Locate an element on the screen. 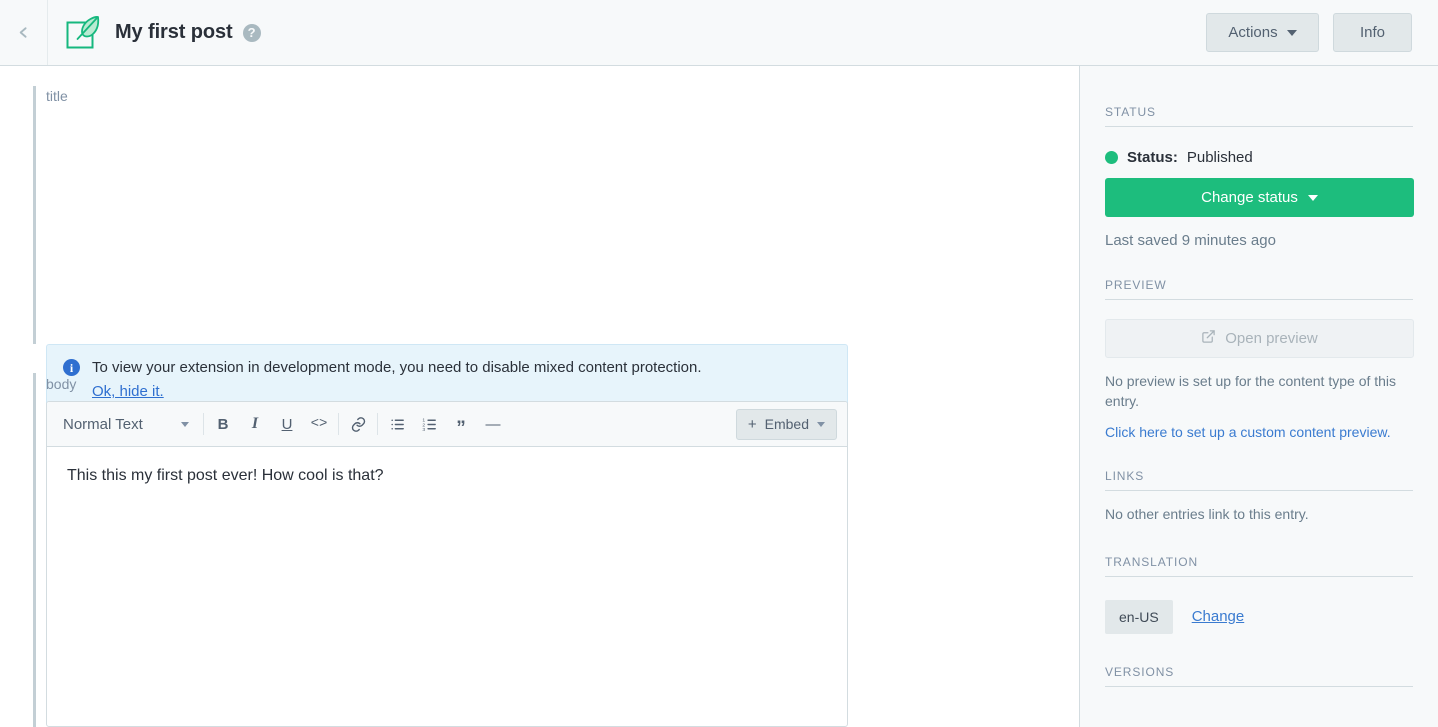 The height and width of the screenshot is (727, 1438). editor-toolbar: Normal Text B I U <> 1 2 3 ” — + Embed is located at coordinates (447, 424).